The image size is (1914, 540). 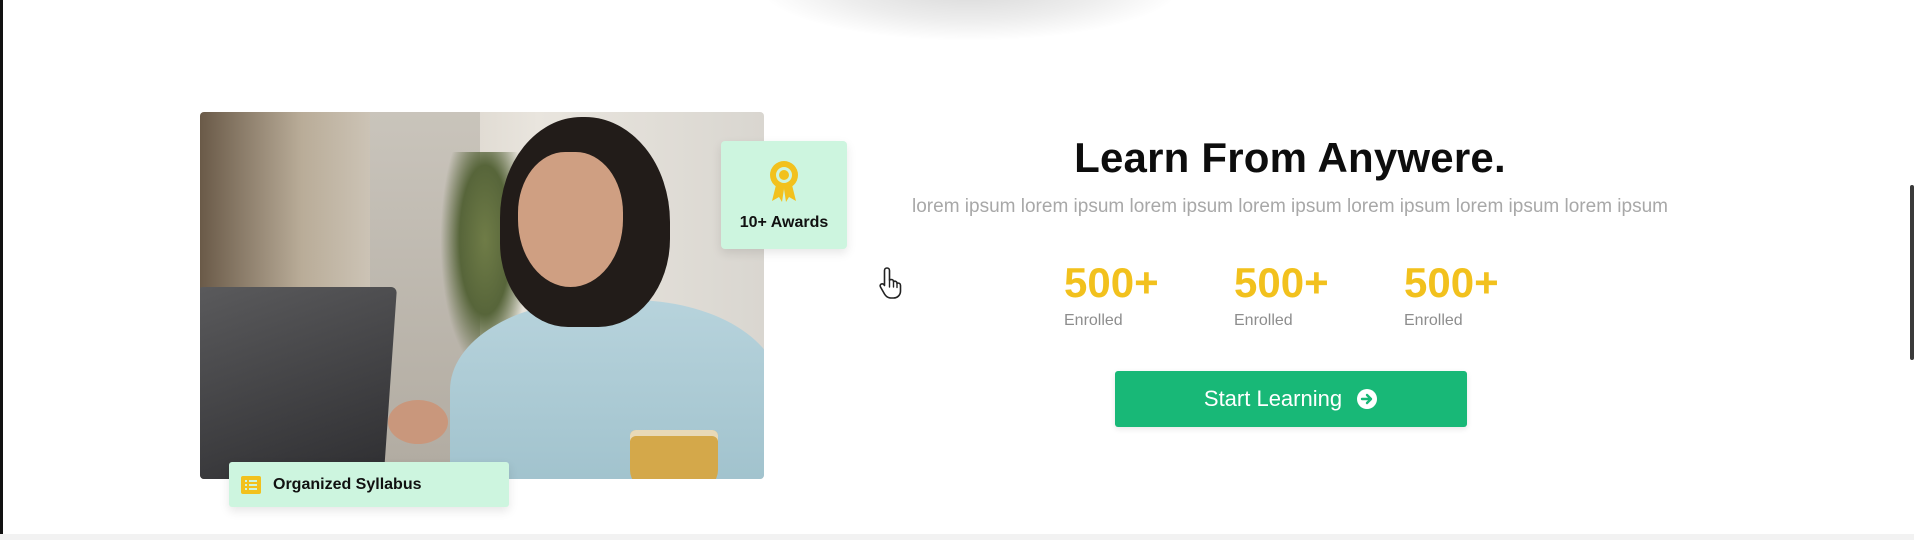 What do you see at coordinates (570, 219) in the screenshot?
I see `photo-face` at bounding box center [570, 219].